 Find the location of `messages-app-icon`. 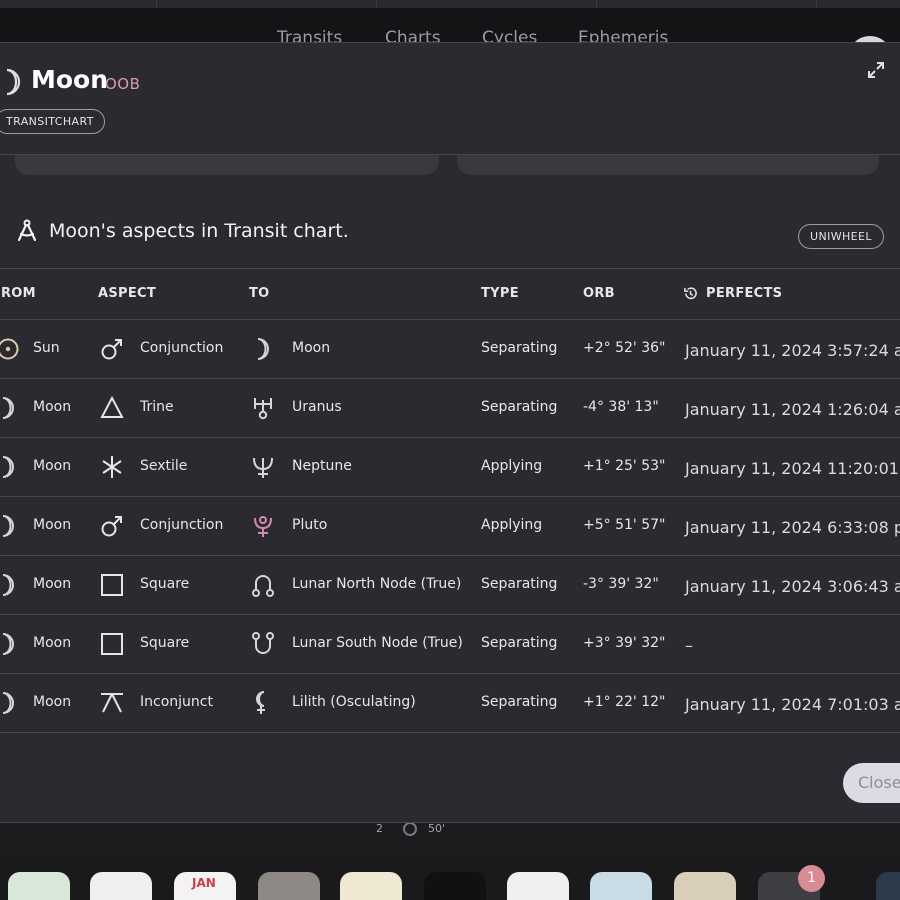

messages-app-icon is located at coordinates (39, 886).